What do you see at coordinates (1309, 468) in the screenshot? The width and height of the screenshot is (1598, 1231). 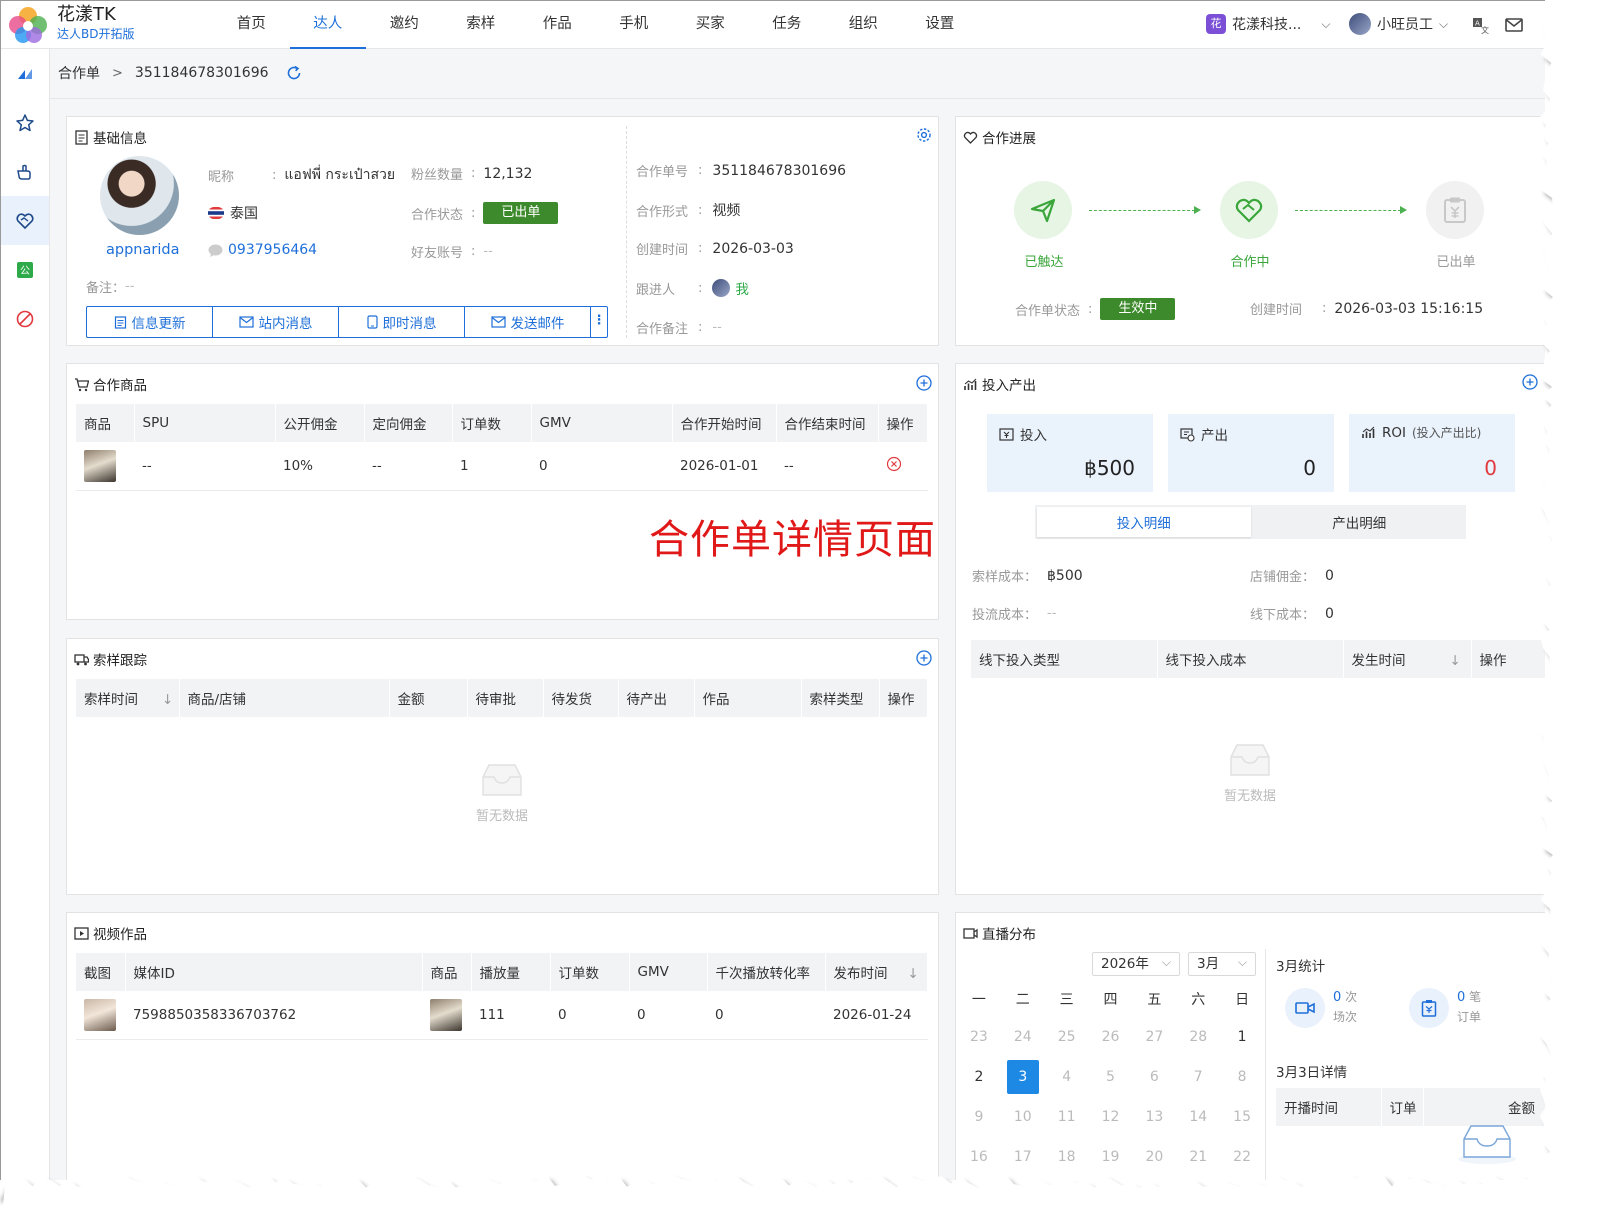 I see `output-value: 0` at bounding box center [1309, 468].